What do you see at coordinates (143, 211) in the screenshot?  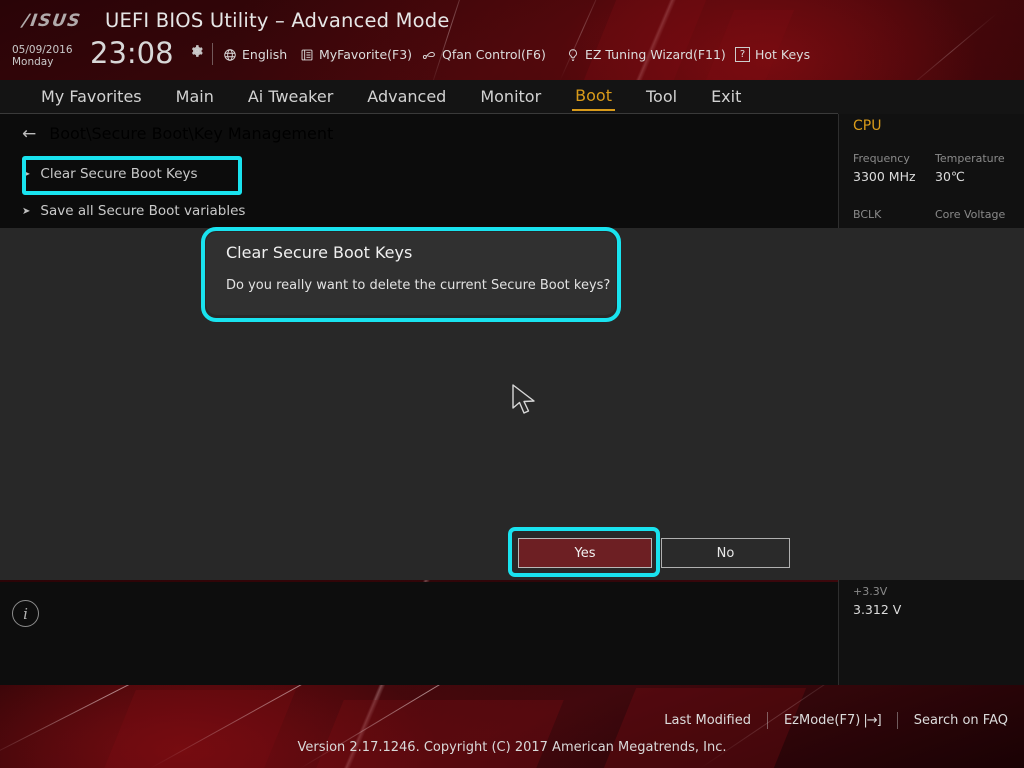 I see `menu-item-label: Save all Secure Boot variables` at bounding box center [143, 211].